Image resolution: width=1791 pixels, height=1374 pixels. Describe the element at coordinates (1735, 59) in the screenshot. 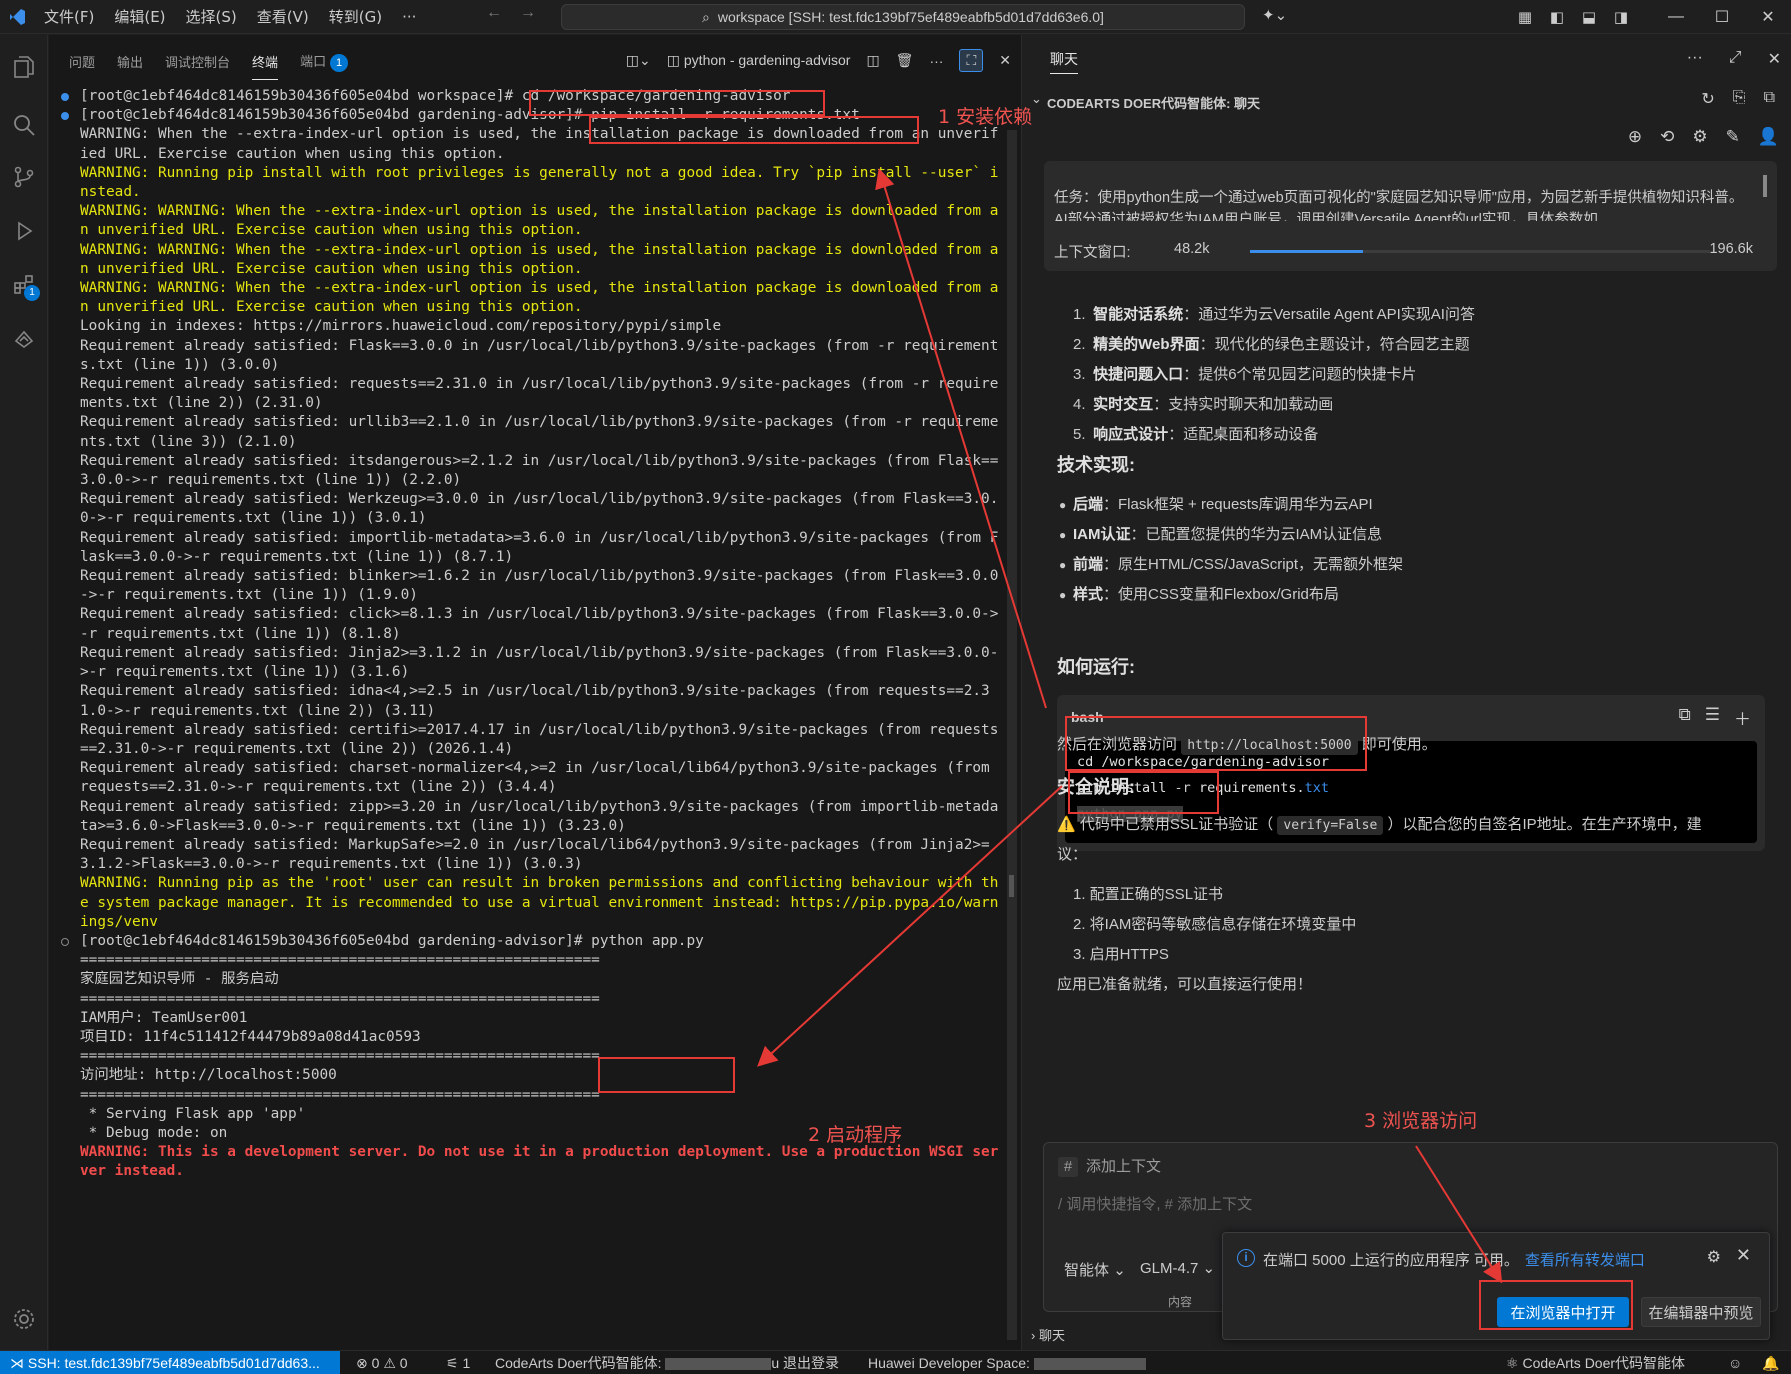

I see `maximize-icon: ⤢` at that location.